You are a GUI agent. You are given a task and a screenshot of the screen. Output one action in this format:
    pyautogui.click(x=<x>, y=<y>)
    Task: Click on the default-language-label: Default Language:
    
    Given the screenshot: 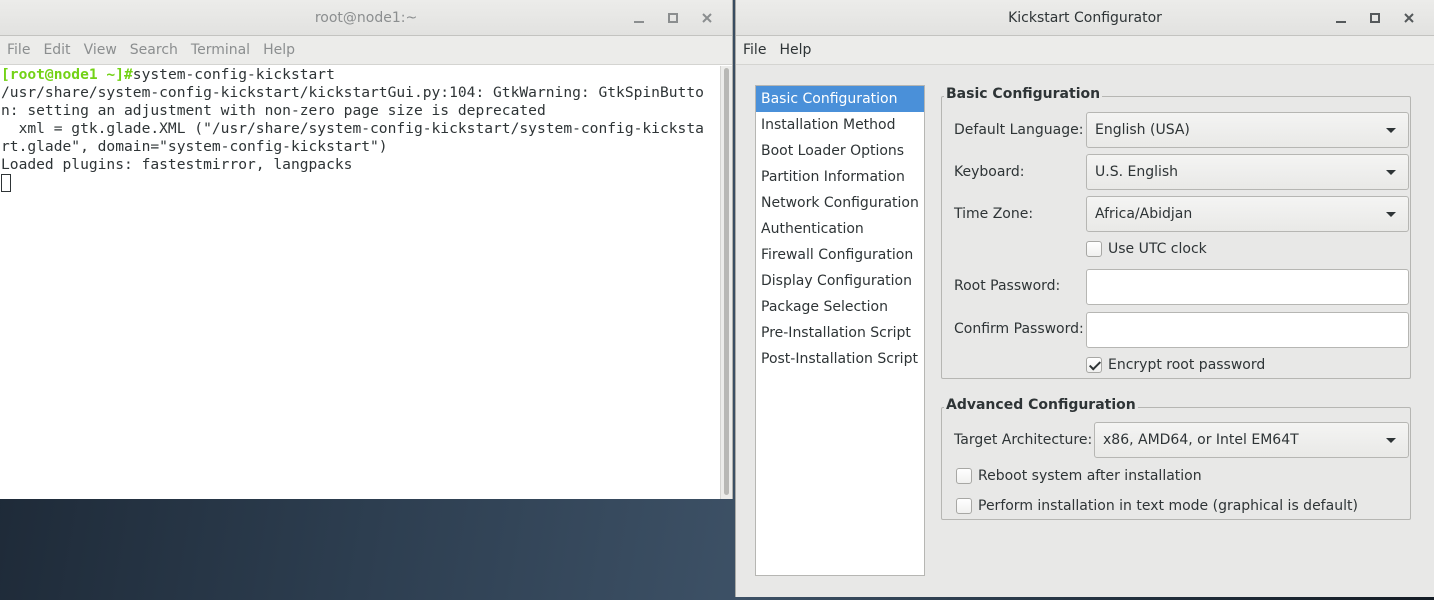 What is the action you would take?
    pyautogui.click(x=1019, y=130)
    